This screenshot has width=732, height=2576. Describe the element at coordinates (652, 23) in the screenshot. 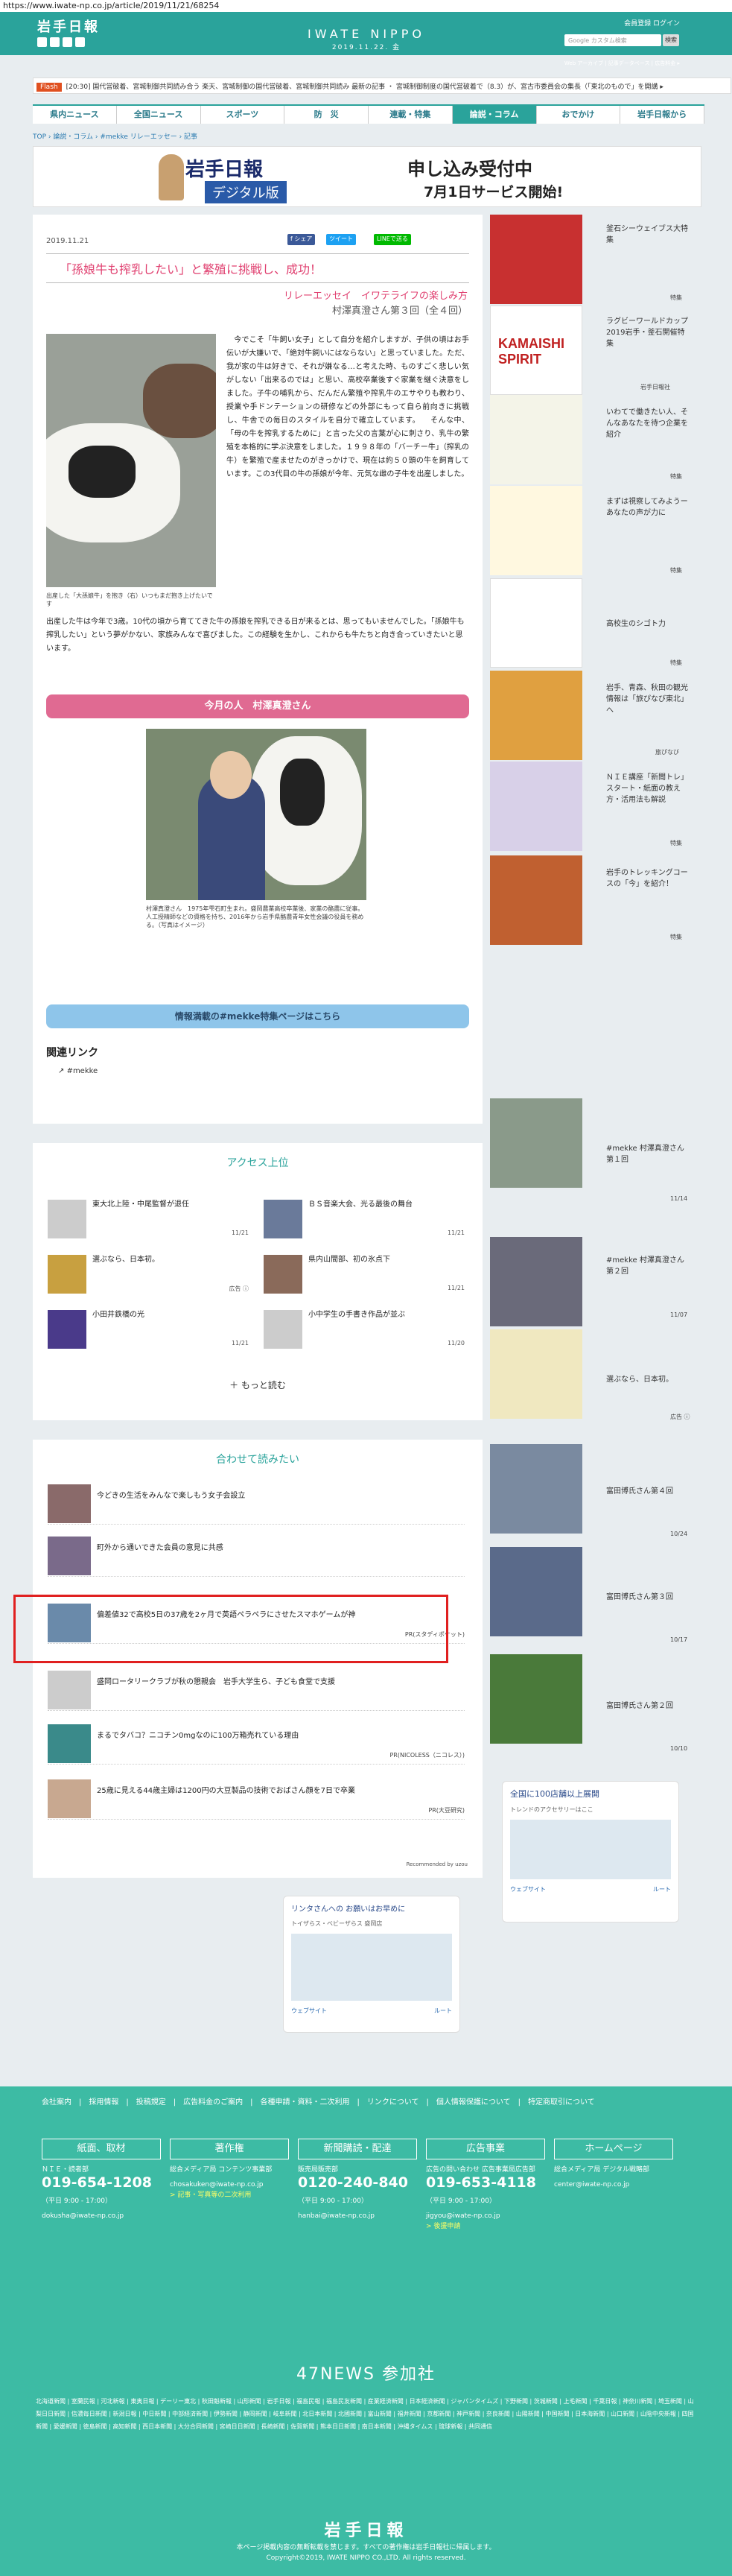

I see `account-links: 会員登録 ログイン` at that location.